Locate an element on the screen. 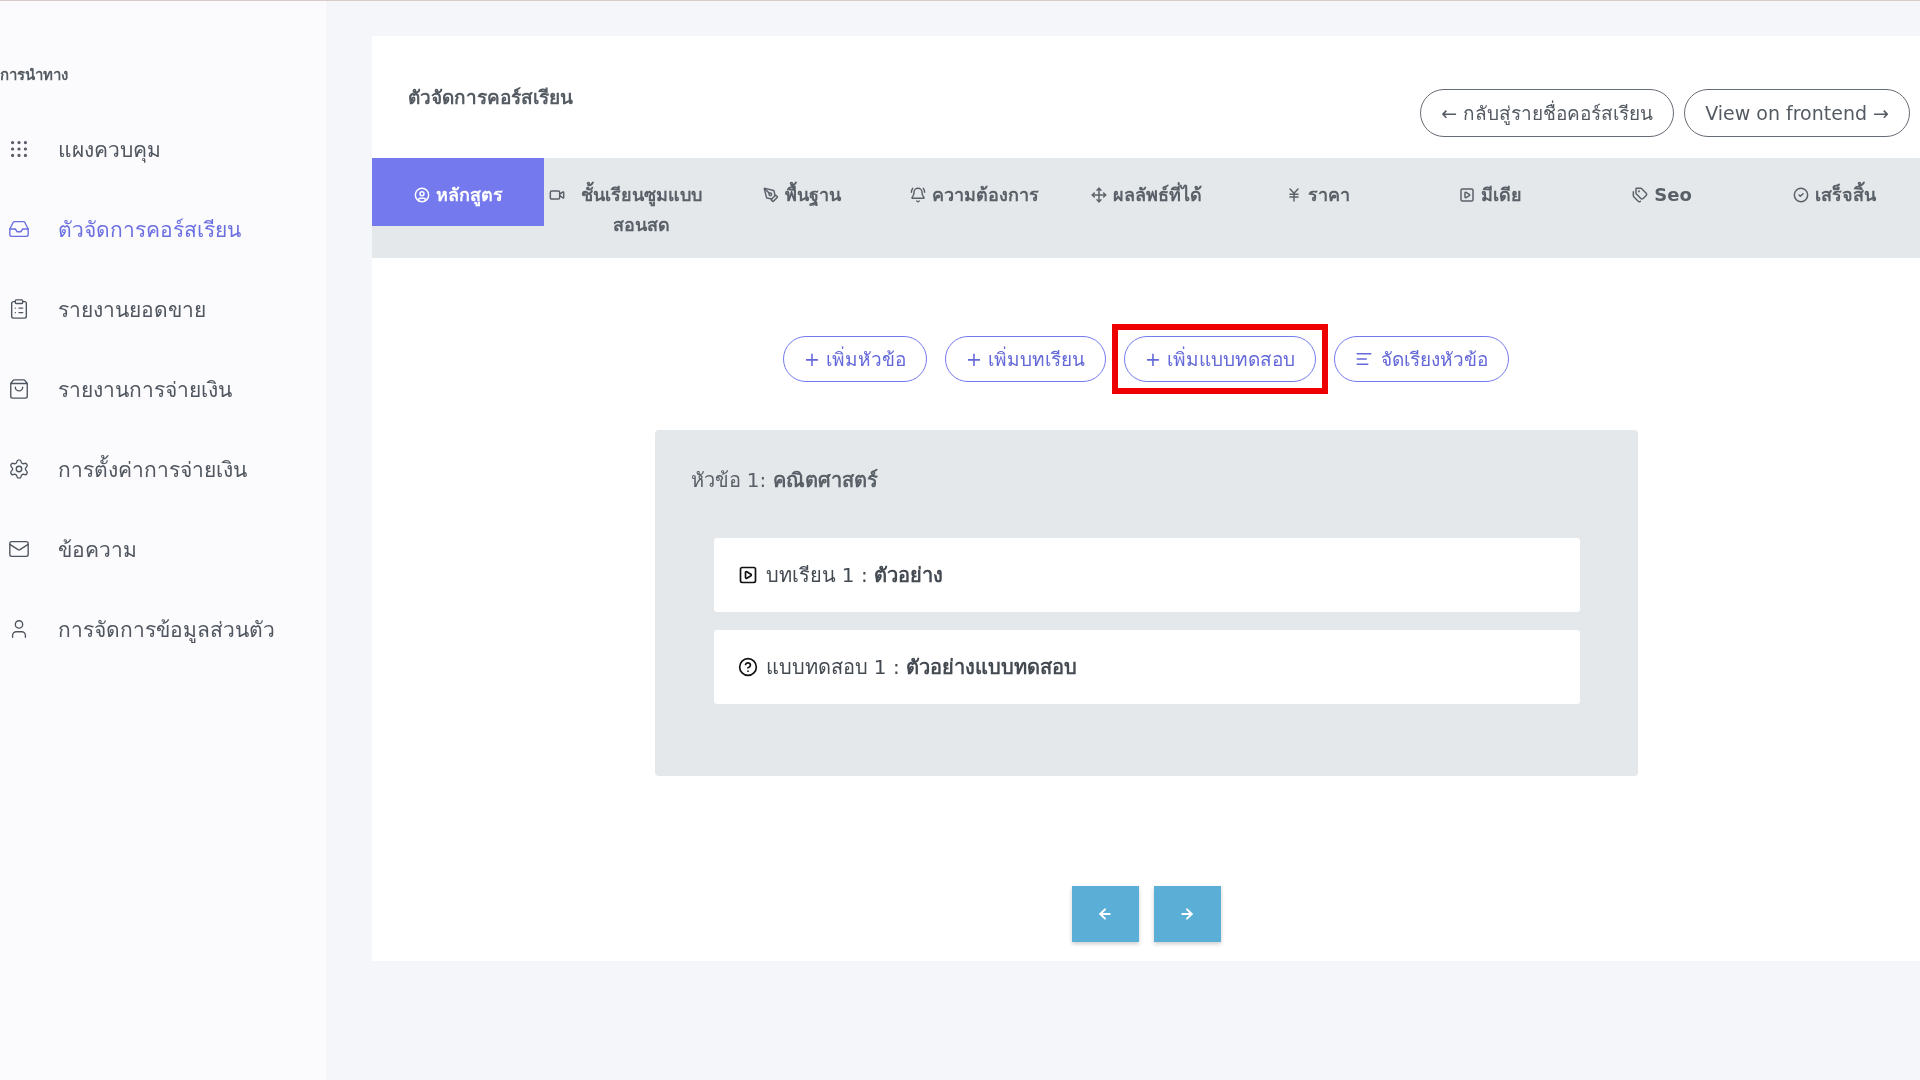 Image resolution: width=1920 pixels, height=1080 pixels. tab: พื้นฐาน is located at coordinates (802, 208).